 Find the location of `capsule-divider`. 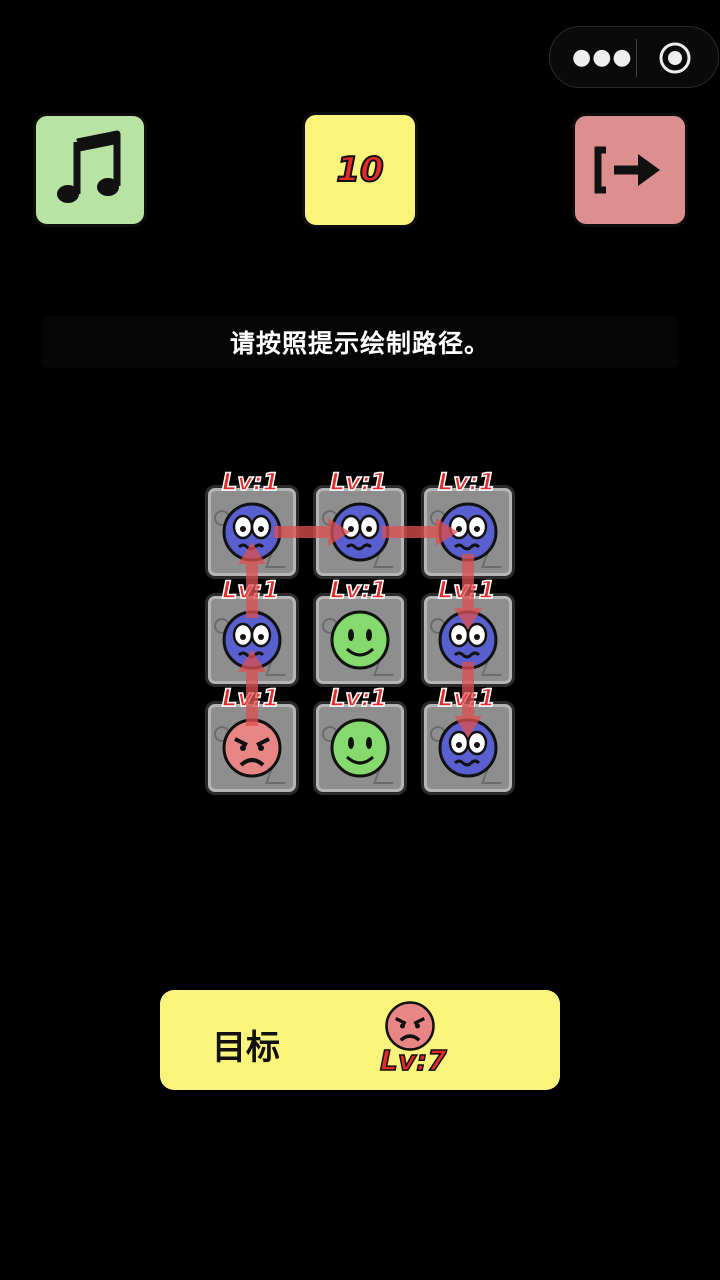

capsule-divider is located at coordinates (636, 58).